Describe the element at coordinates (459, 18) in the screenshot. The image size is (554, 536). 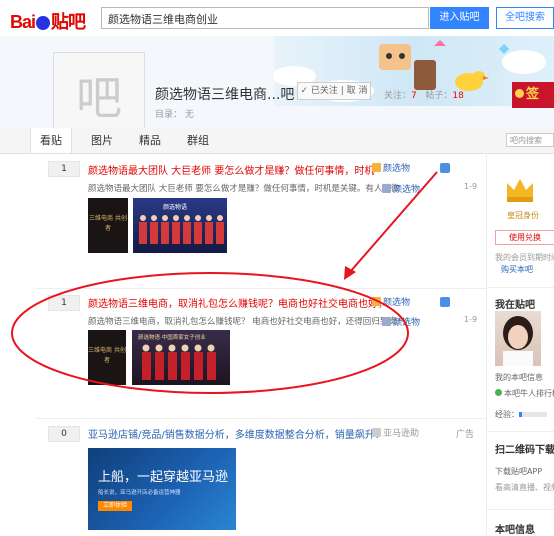
I see `enter-forum-button: 进入贴吧` at that location.